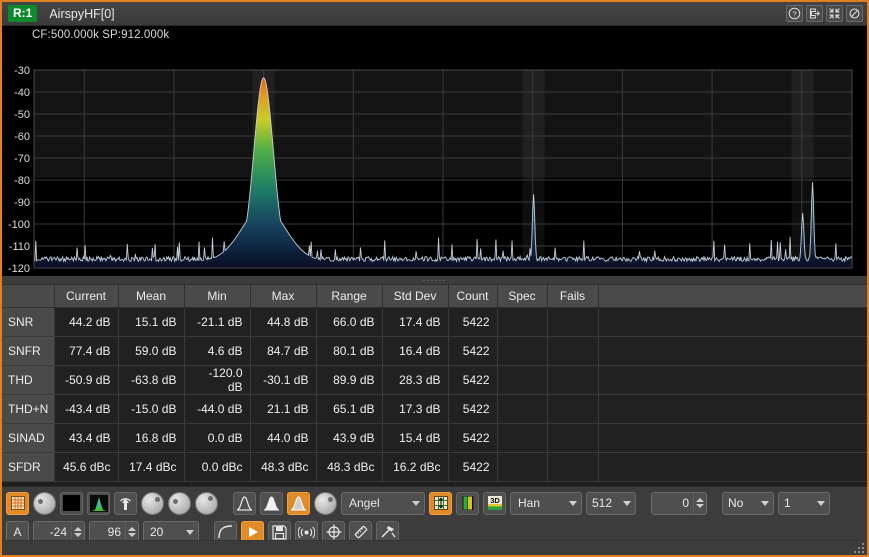 The width and height of the screenshot is (869, 557). Describe the element at coordinates (86, 296) in the screenshot. I see `col-current: Current` at that location.